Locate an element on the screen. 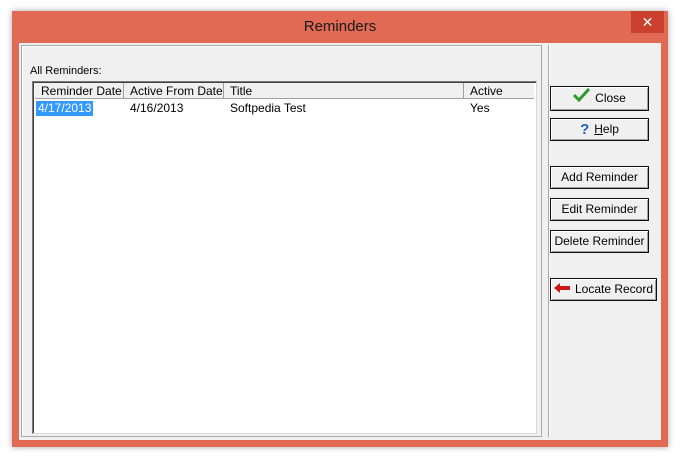 Image resolution: width=688 pixels, height=467 pixels. question-mark-icon: ? is located at coordinates (585, 130).